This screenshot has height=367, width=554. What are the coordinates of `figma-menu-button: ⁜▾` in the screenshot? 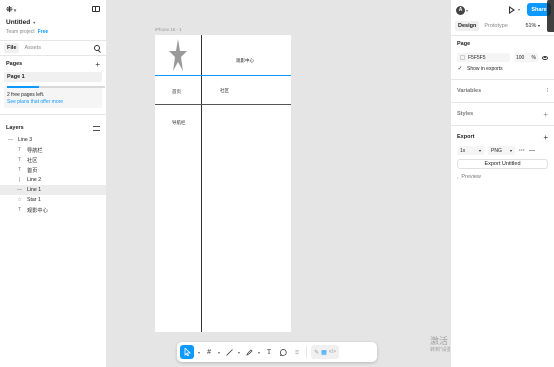 It's located at (11, 9).